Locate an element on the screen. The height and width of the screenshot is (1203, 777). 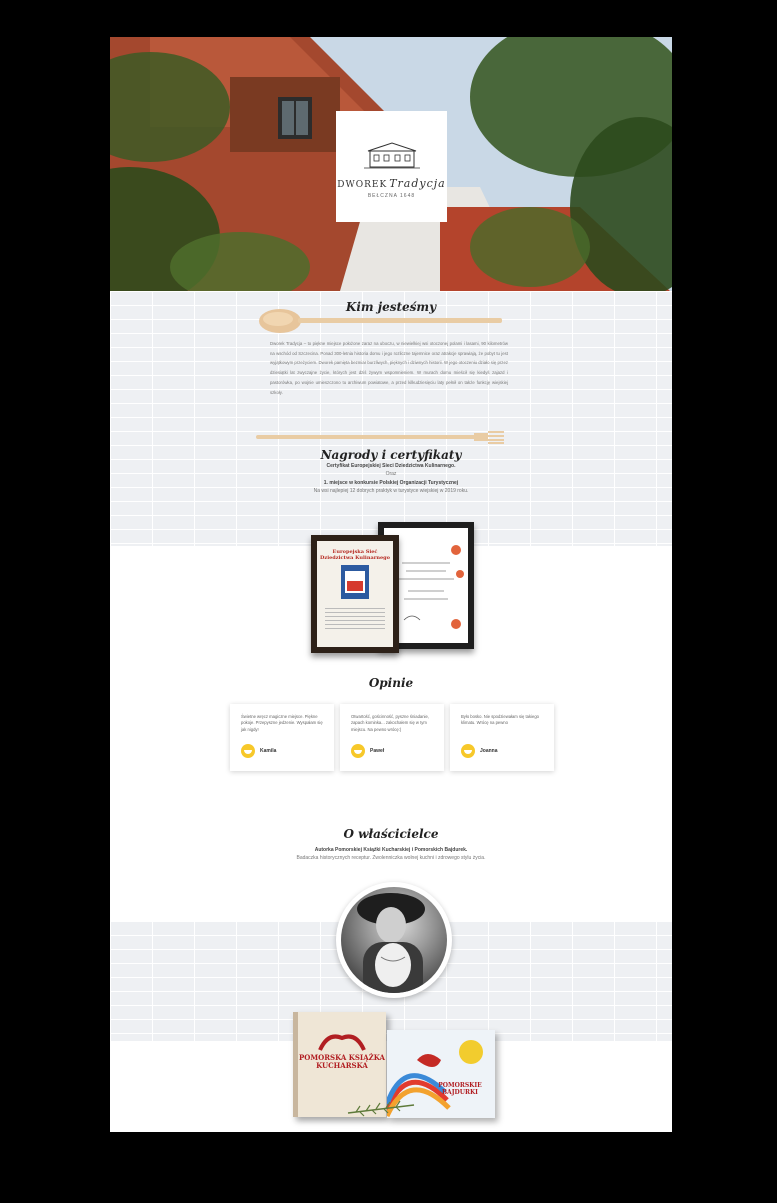
logo-script-text: Tradycja is located at coordinates (417, 183).